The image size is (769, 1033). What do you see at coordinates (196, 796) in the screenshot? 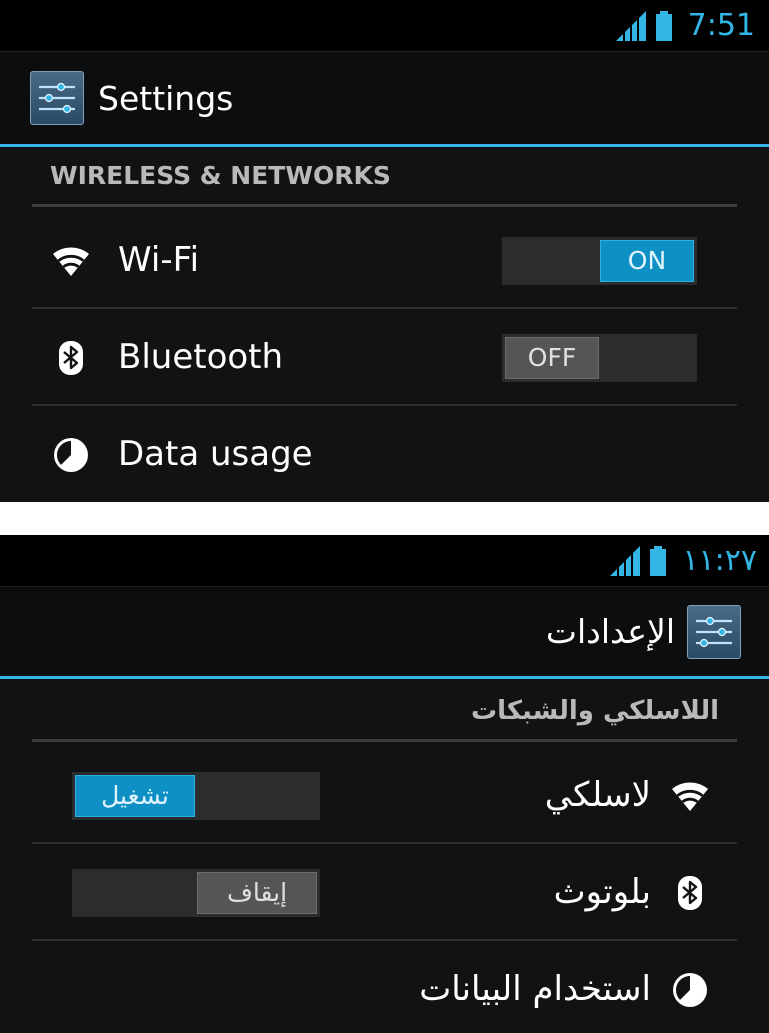
I see `wifi-toggle: تشغيل` at bounding box center [196, 796].